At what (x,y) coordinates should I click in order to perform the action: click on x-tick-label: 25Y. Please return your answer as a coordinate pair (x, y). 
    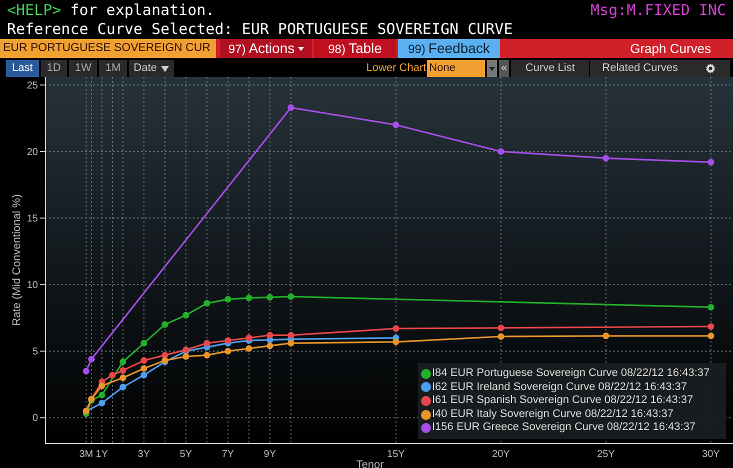
    Looking at the image, I should click on (606, 454).